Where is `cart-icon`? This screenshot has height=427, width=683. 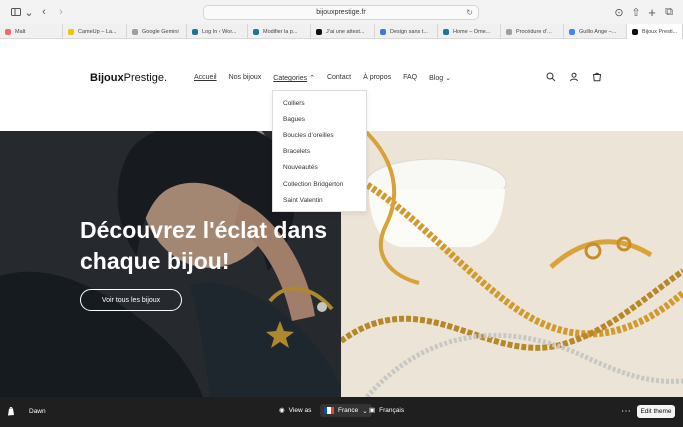 cart-icon is located at coordinates (597, 77).